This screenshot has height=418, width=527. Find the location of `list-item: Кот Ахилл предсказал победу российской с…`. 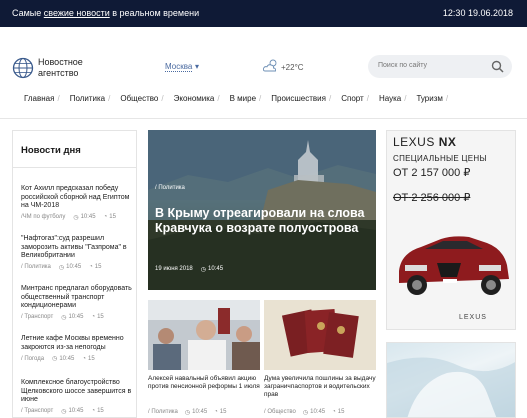

list-item: Кот Ахилл предсказал победу российской с… is located at coordinates (77, 203).